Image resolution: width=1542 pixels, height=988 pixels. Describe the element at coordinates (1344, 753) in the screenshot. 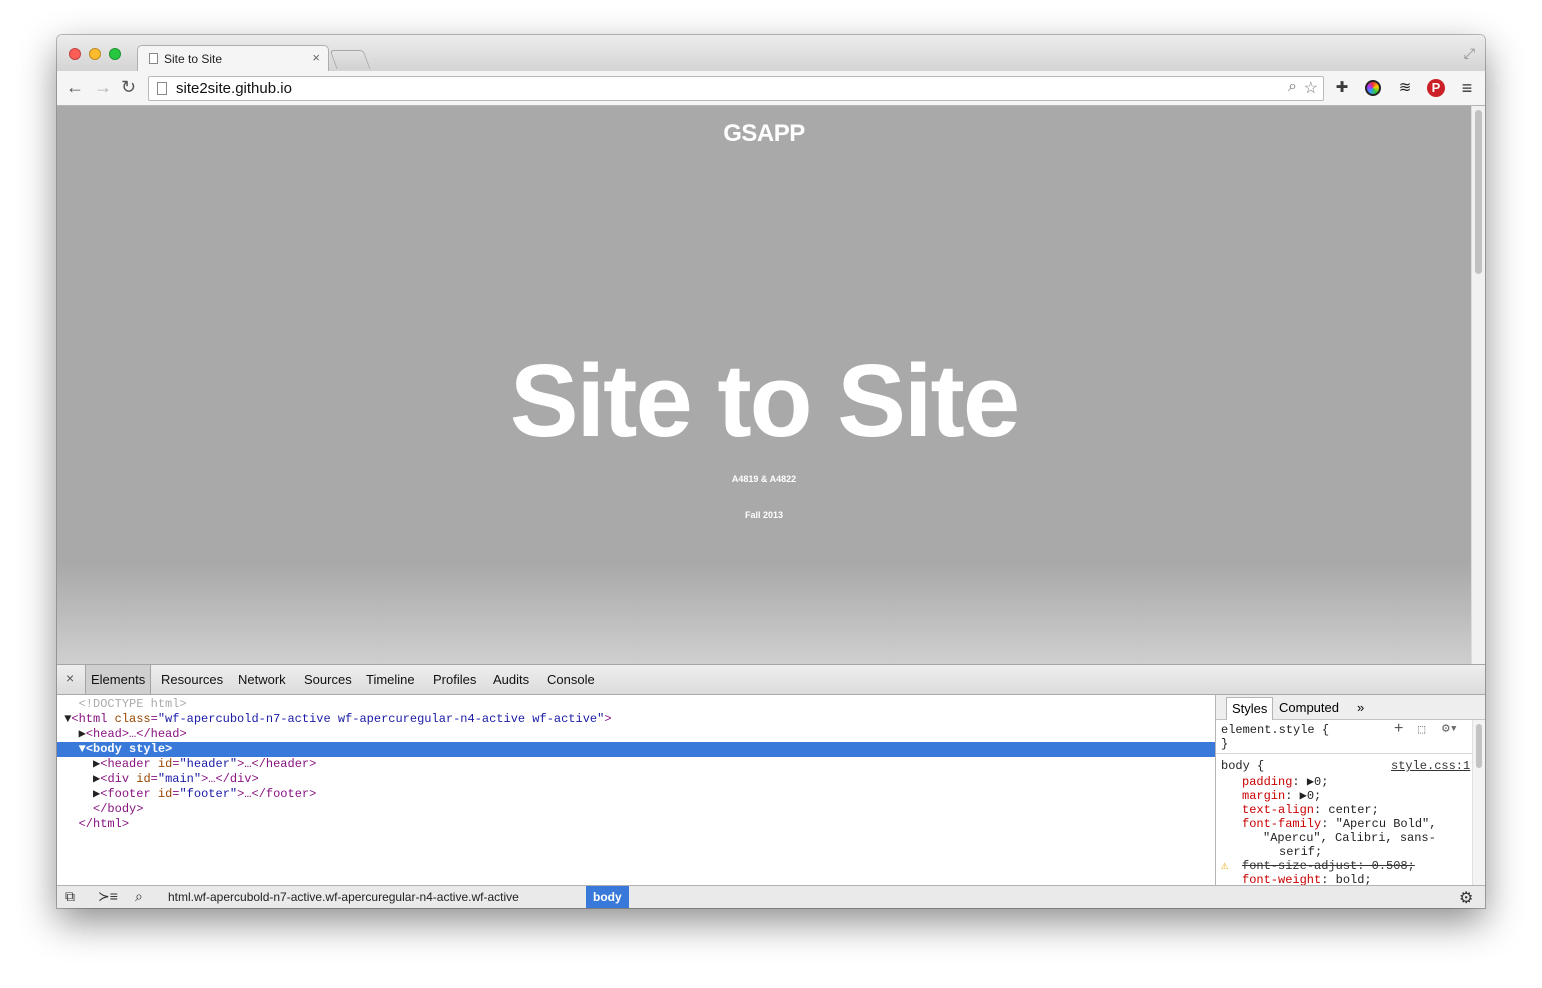

I see `rule-divider` at that location.